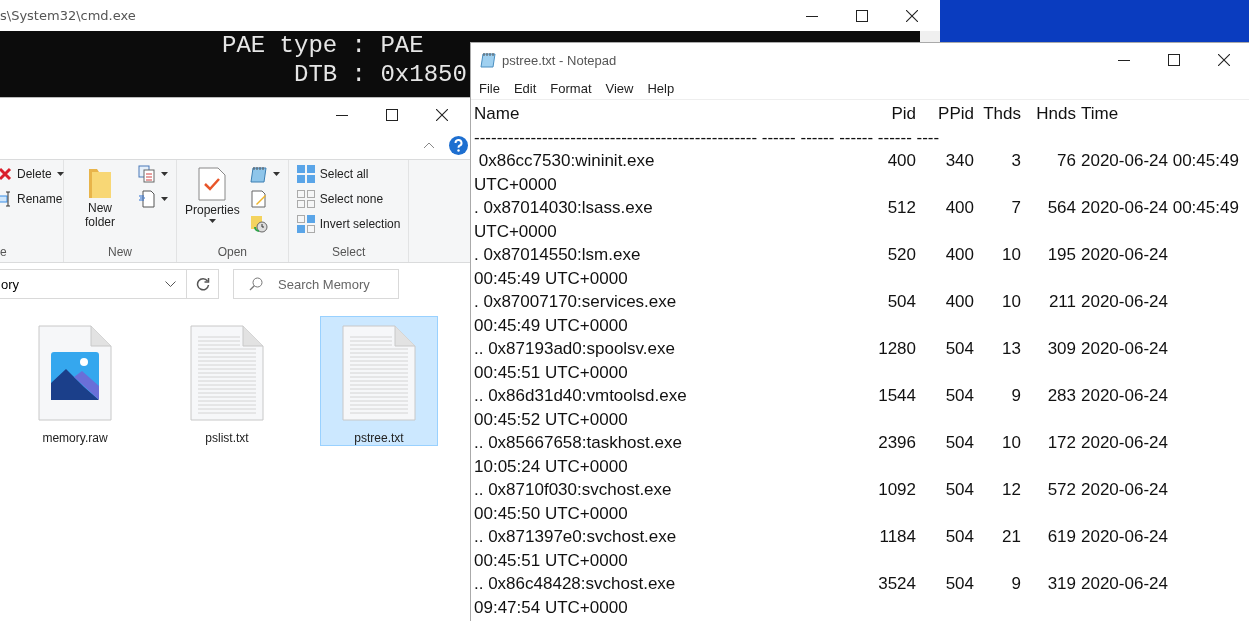 This screenshot has height=621, width=1249. What do you see at coordinates (661, 88) in the screenshot?
I see `menu-item: Help` at bounding box center [661, 88].